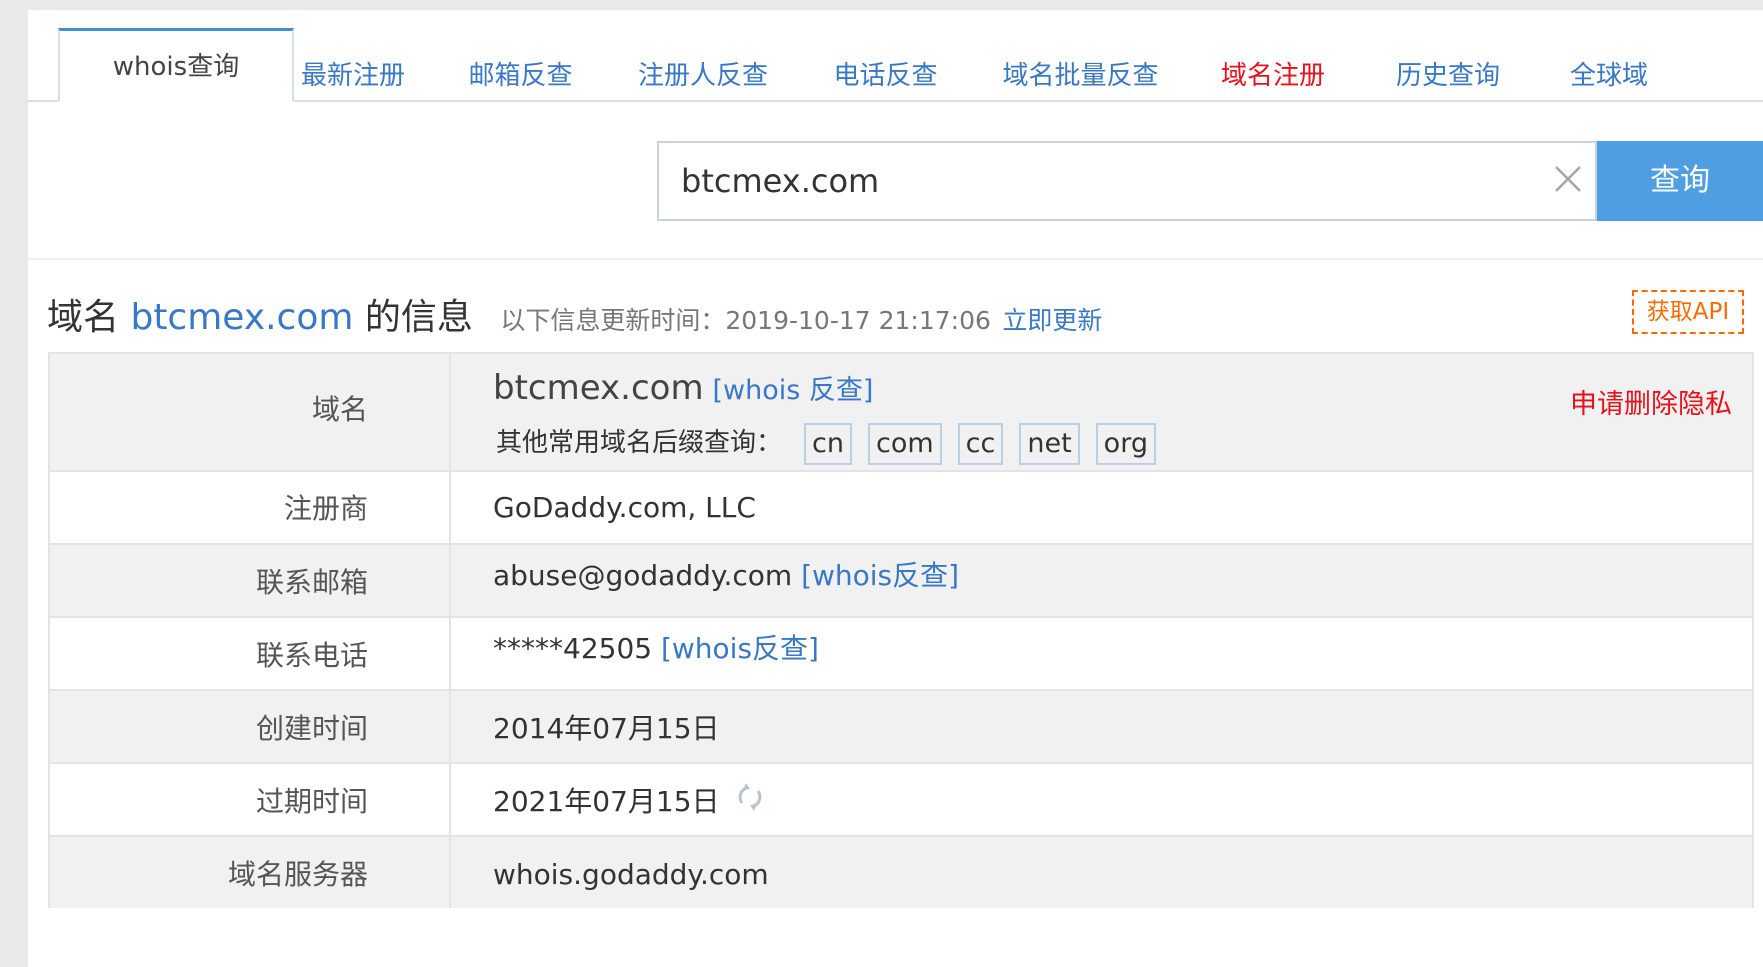 The height and width of the screenshot is (967, 1763). I want to click on email-value: abuse@godaddy.com, so click(643, 575).